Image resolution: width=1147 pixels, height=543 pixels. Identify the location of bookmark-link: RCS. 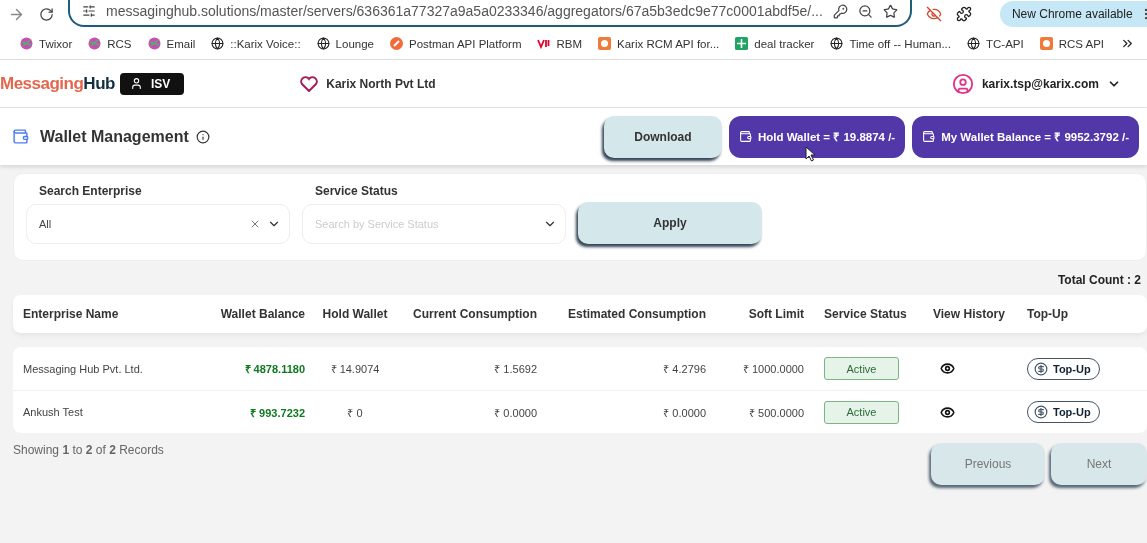
(110, 43).